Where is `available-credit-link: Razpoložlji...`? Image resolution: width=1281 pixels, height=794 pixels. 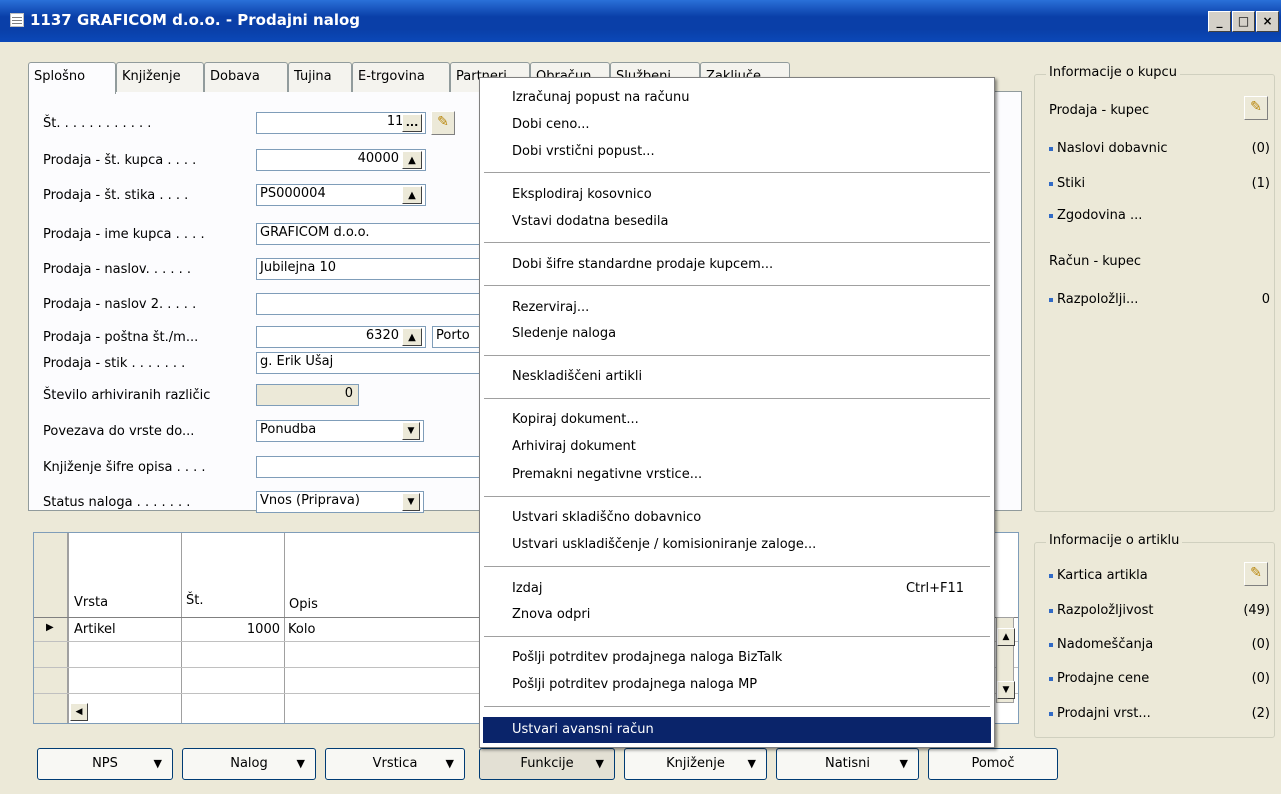 available-credit-link: Razpoložlji... is located at coordinates (1093, 299).